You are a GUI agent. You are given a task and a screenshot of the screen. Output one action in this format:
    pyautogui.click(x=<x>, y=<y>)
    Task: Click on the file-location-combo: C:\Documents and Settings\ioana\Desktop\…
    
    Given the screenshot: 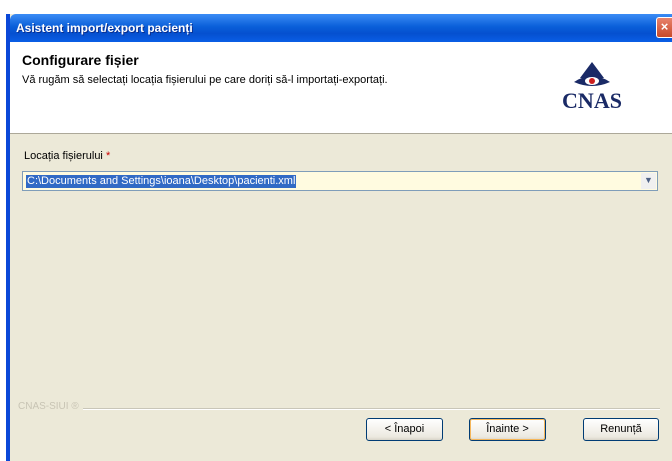 What is the action you would take?
    pyautogui.click(x=340, y=181)
    